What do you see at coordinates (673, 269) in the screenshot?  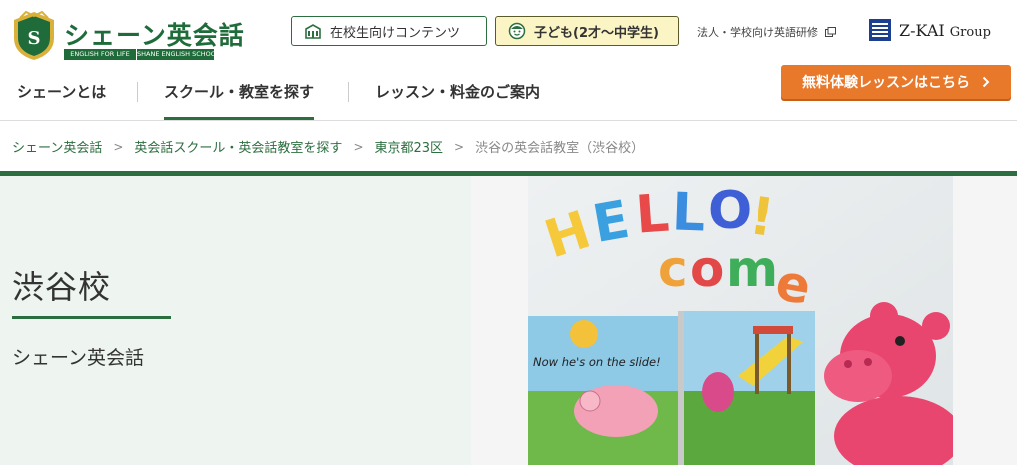 I see `letter: c` at bounding box center [673, 269].